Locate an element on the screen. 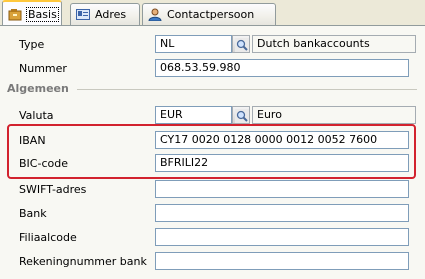 The width and height of the screenshot is (425, 279). type-description: Dutch bankaccounts is located at coordinates (334, 44).